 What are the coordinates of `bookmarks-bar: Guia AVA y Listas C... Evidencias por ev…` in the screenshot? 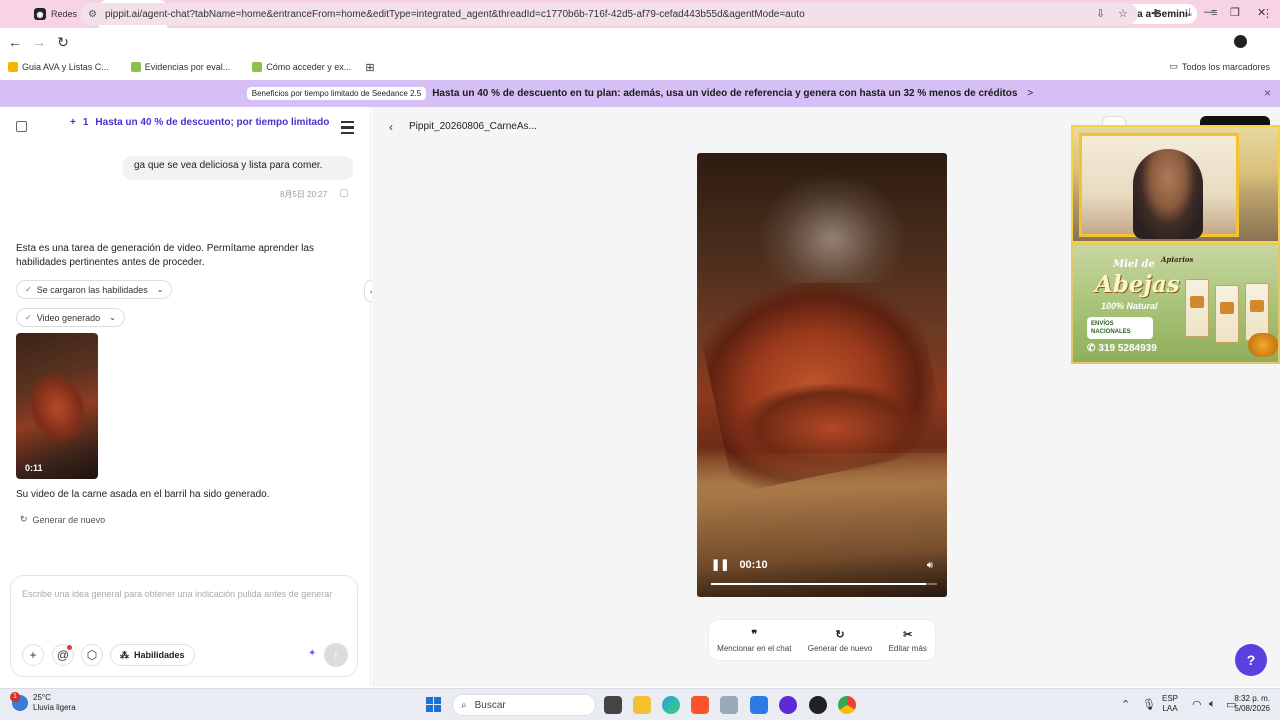 It's located at (640, 67).